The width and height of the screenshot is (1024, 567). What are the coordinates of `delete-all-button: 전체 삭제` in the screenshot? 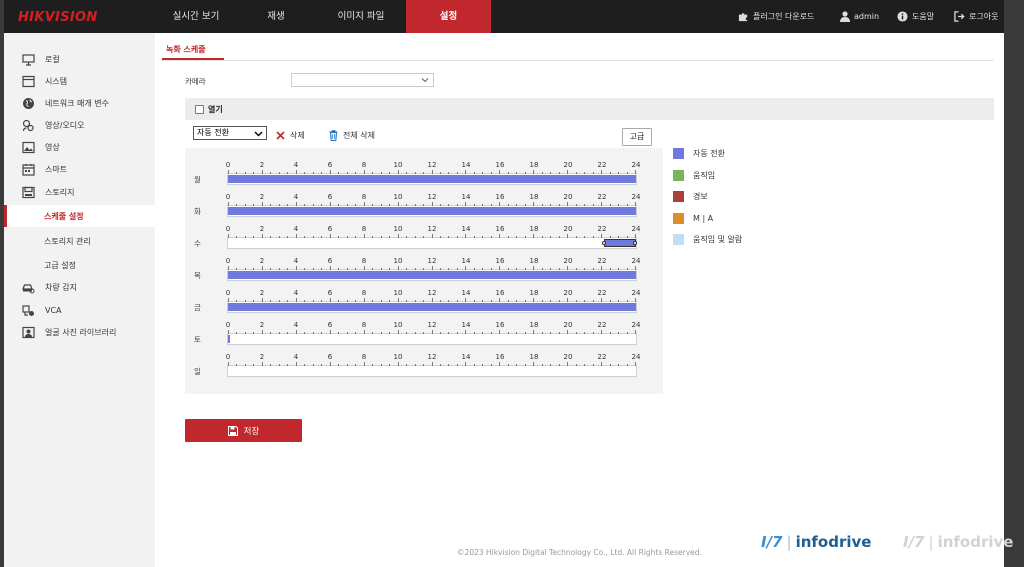 It's located at (352, 135).